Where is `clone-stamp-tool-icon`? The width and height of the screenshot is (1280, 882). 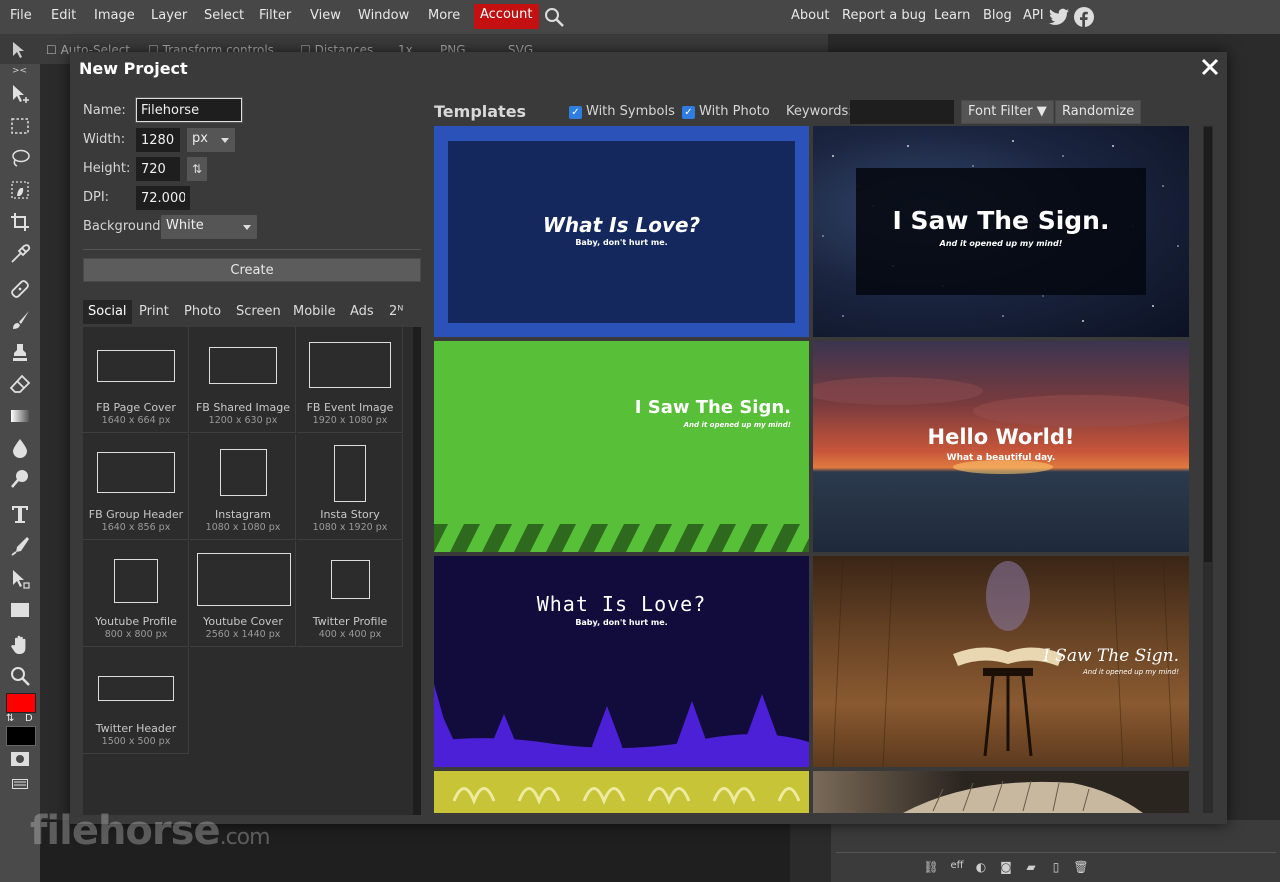 clone-stamp-tool-icon is located at coordinates (20, 352).